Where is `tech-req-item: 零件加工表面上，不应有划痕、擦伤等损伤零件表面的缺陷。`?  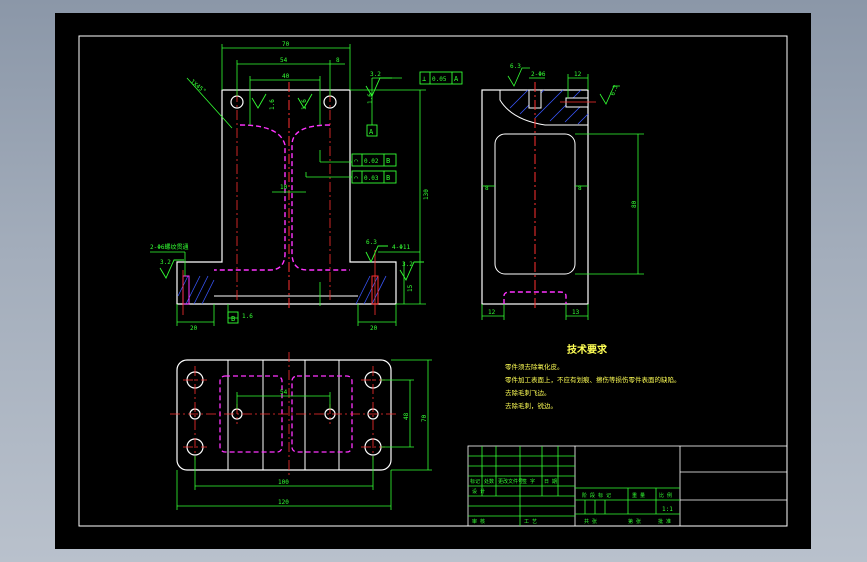 tech-req-item: 零件加工表面上，不应有划痕、擦伤等损伤零件表面的缺陷。 is located at coordinates (593, 379).